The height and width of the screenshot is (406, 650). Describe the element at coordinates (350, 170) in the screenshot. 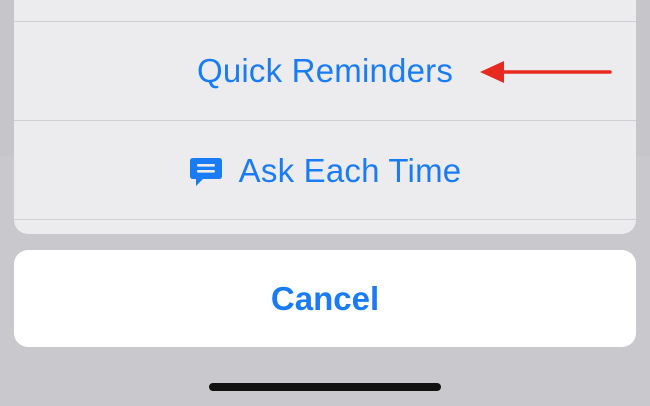

I see `ask-each-time-label: Ask Each Time` at that location.